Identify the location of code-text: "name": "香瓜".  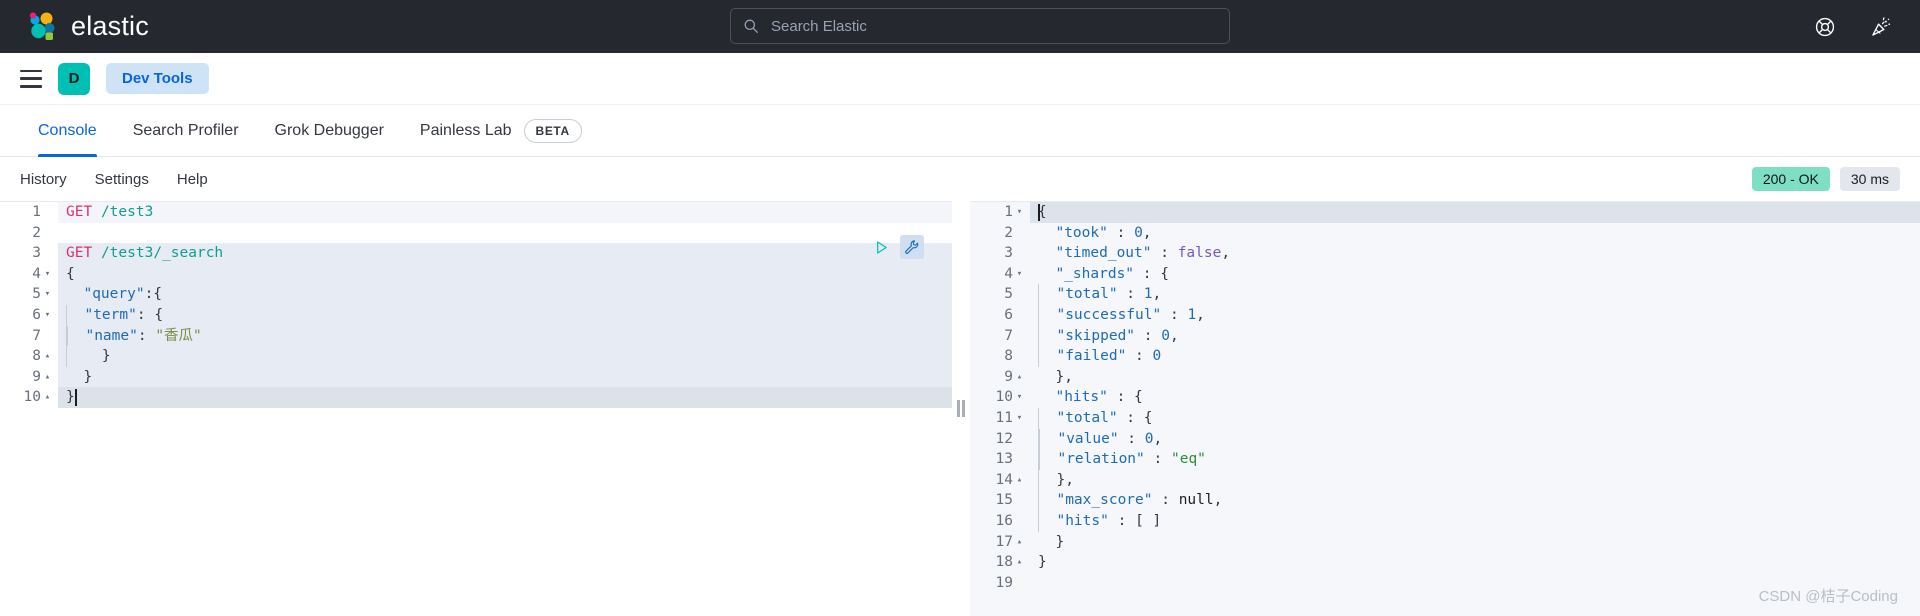
(505, 336).